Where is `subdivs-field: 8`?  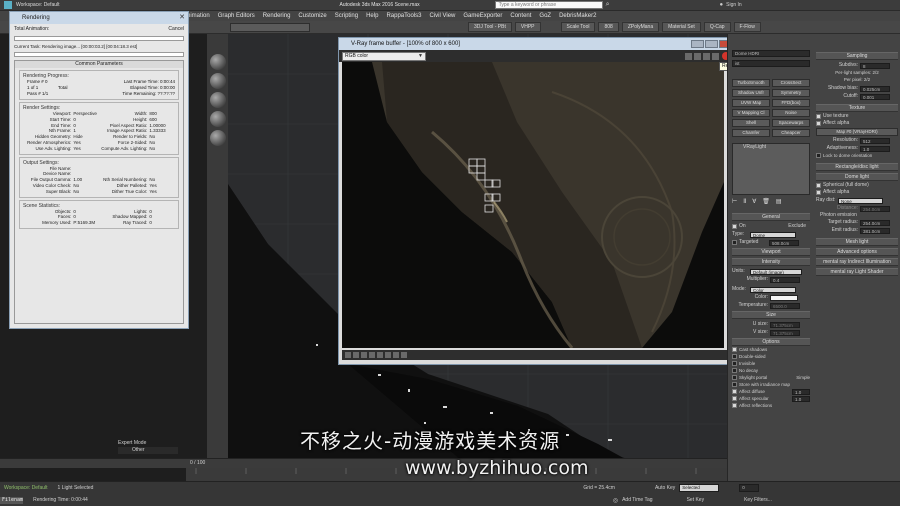 subdivs-field: 8 is located at coordinates (875, 65).